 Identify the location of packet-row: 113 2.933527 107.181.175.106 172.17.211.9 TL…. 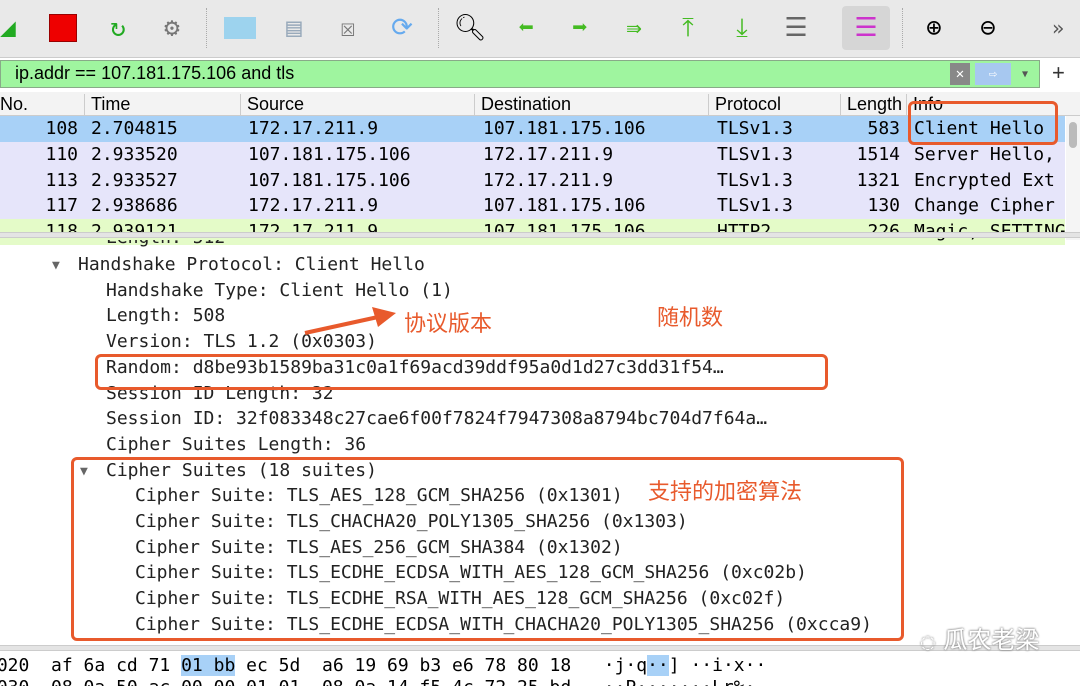
(532, 180).